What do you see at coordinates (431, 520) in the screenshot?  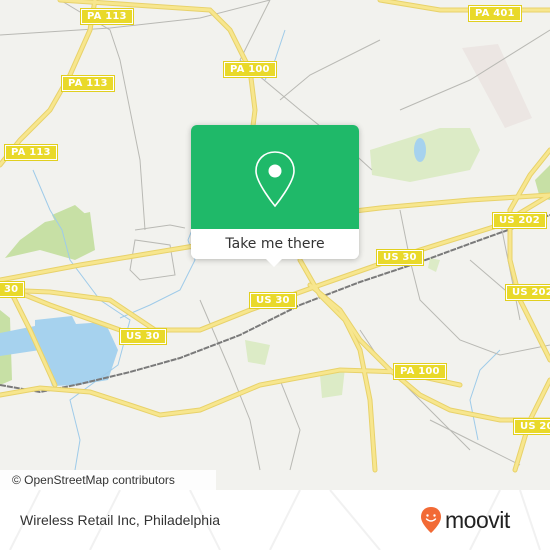 I see `moovit-logo-icon` at bounding box center [431, 520].